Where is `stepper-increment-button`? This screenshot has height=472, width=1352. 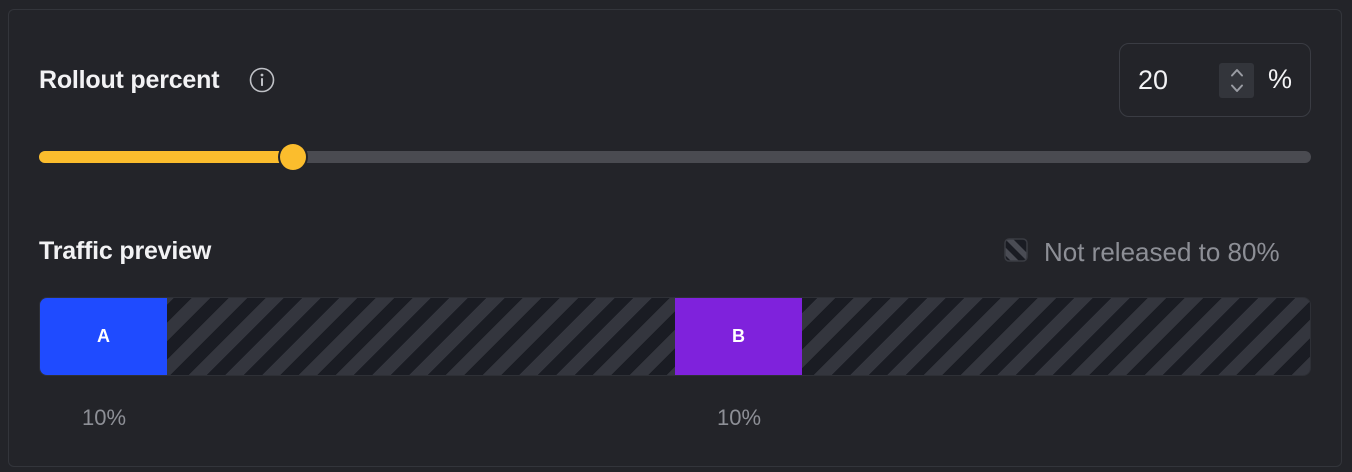 stepper-increment-button is located at coordinates (1236, 72).